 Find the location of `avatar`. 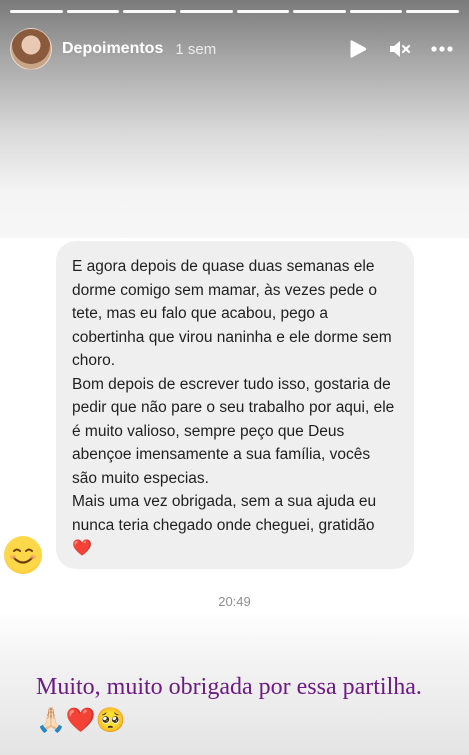

avatar is located at coordinates (31, 49).